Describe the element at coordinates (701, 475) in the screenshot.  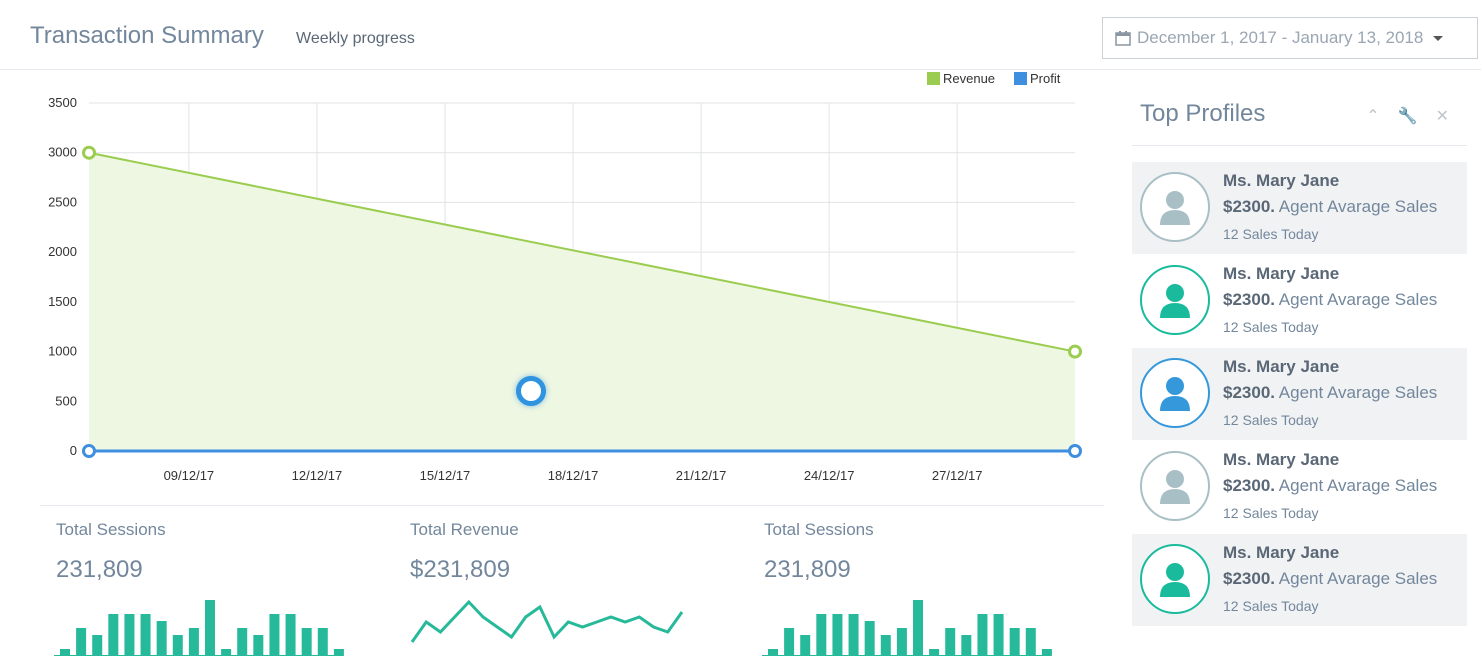
I see `x-tick-label: 21/12/17` at that location.